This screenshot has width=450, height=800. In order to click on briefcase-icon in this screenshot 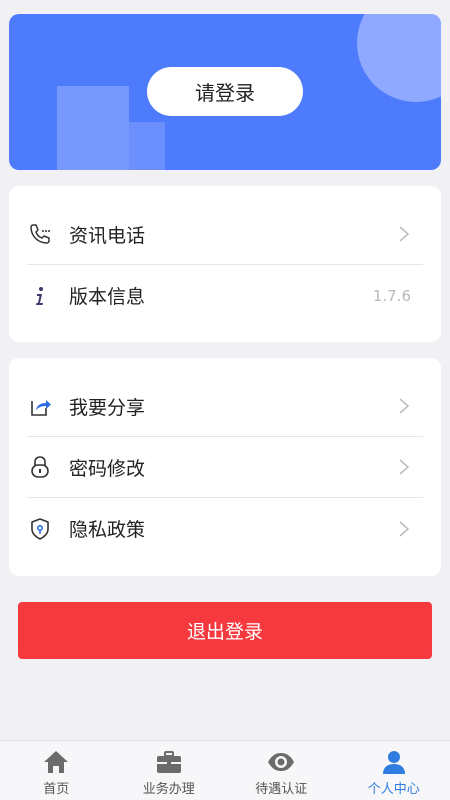, I will do `click(169, 762)`.